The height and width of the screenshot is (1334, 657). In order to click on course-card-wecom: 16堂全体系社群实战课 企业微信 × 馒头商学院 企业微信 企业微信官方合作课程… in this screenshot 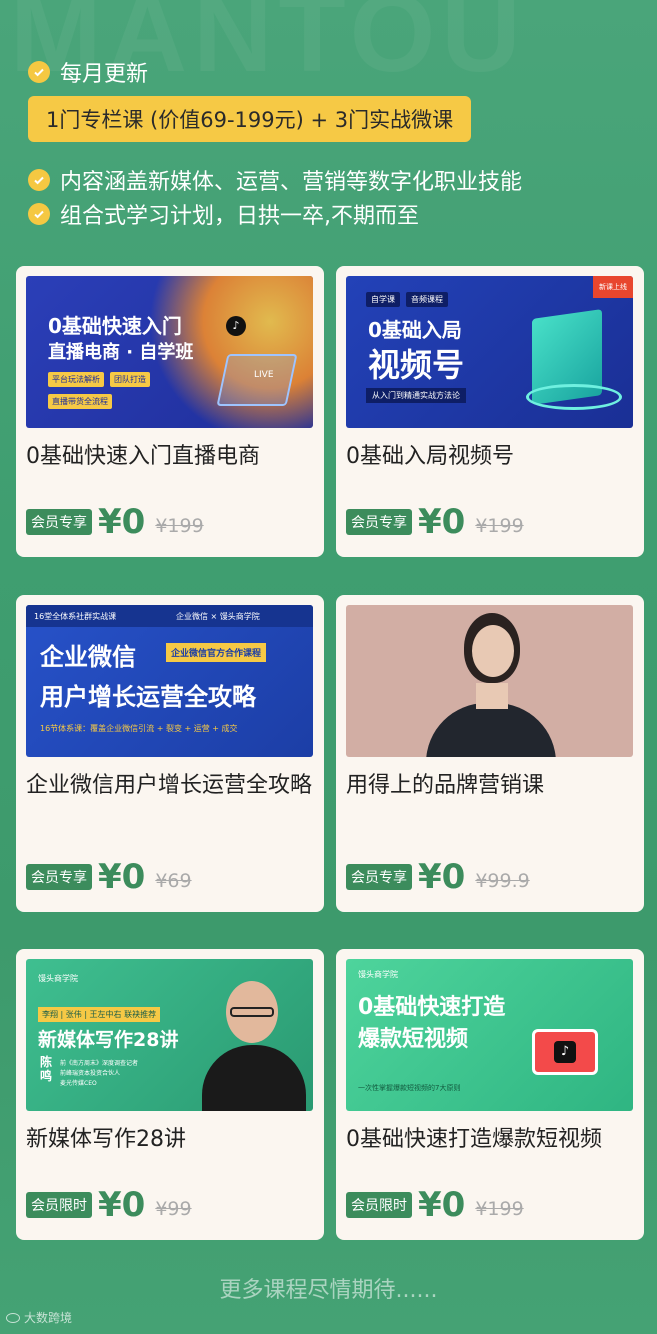, I will do `click(170, 753)`.